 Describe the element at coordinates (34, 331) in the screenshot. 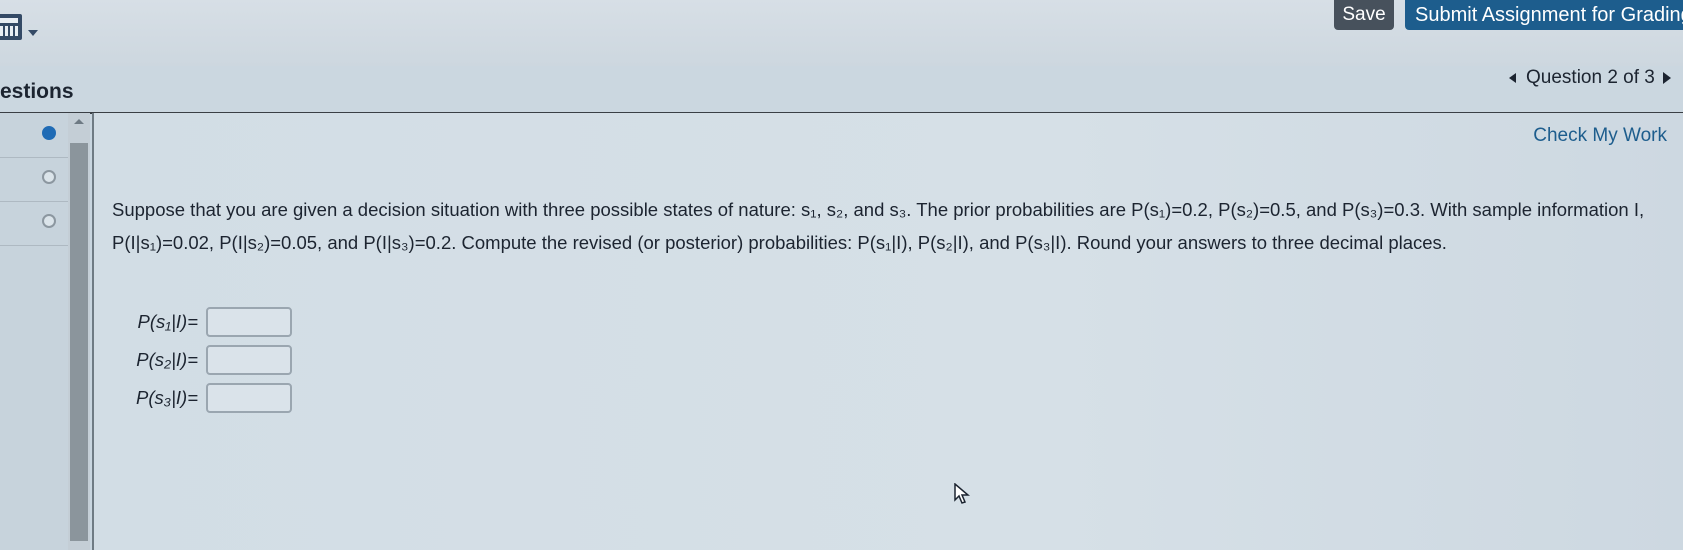

I see `question-list` at that location.